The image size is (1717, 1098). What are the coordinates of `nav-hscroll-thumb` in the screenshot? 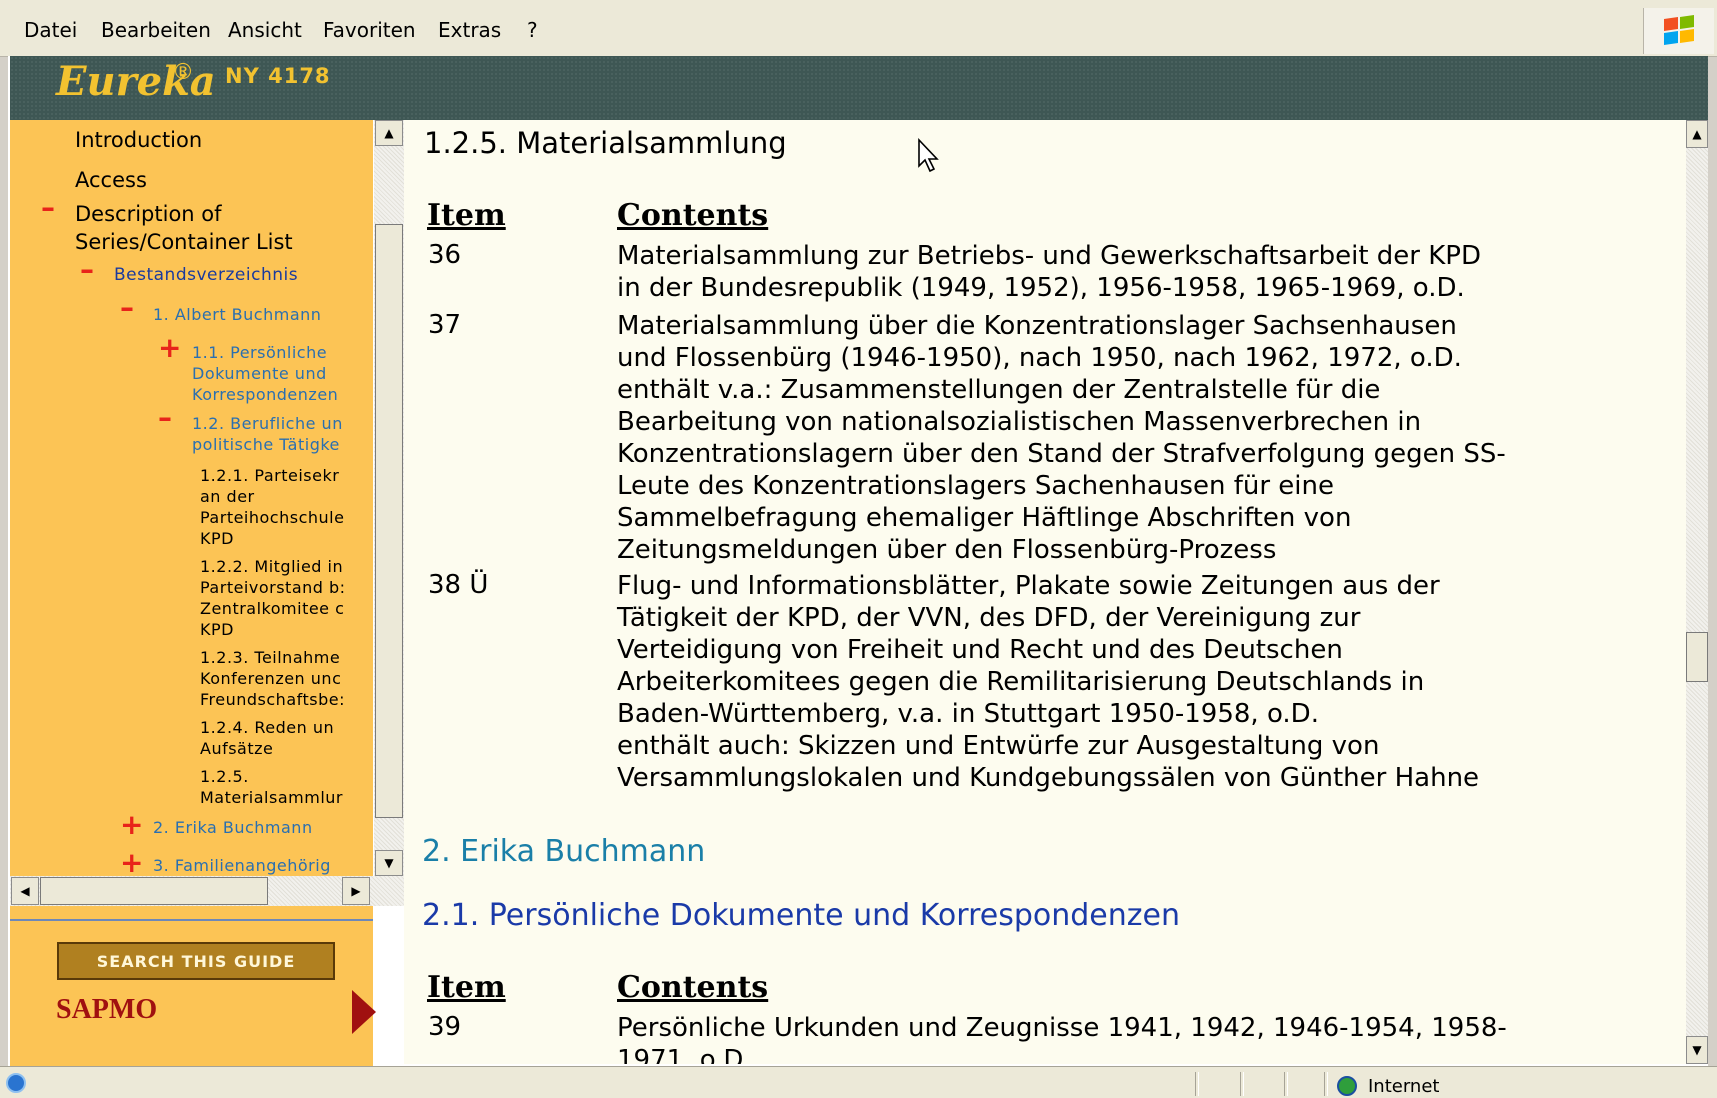 It's located at (154, 891).